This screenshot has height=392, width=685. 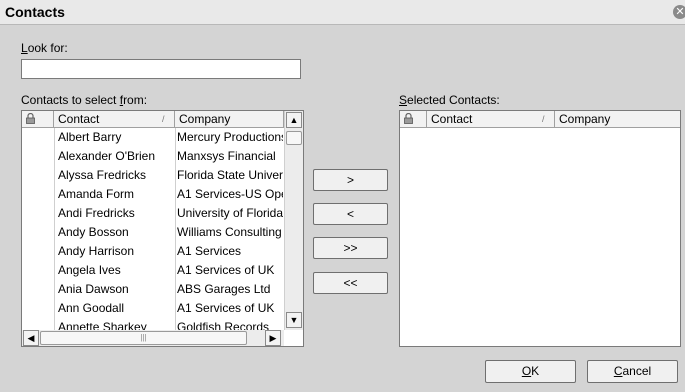 What do you see at coordinates (679, 12) in the screenshot?
I see `close-icon: ✕` at bounding box center [679, 12].